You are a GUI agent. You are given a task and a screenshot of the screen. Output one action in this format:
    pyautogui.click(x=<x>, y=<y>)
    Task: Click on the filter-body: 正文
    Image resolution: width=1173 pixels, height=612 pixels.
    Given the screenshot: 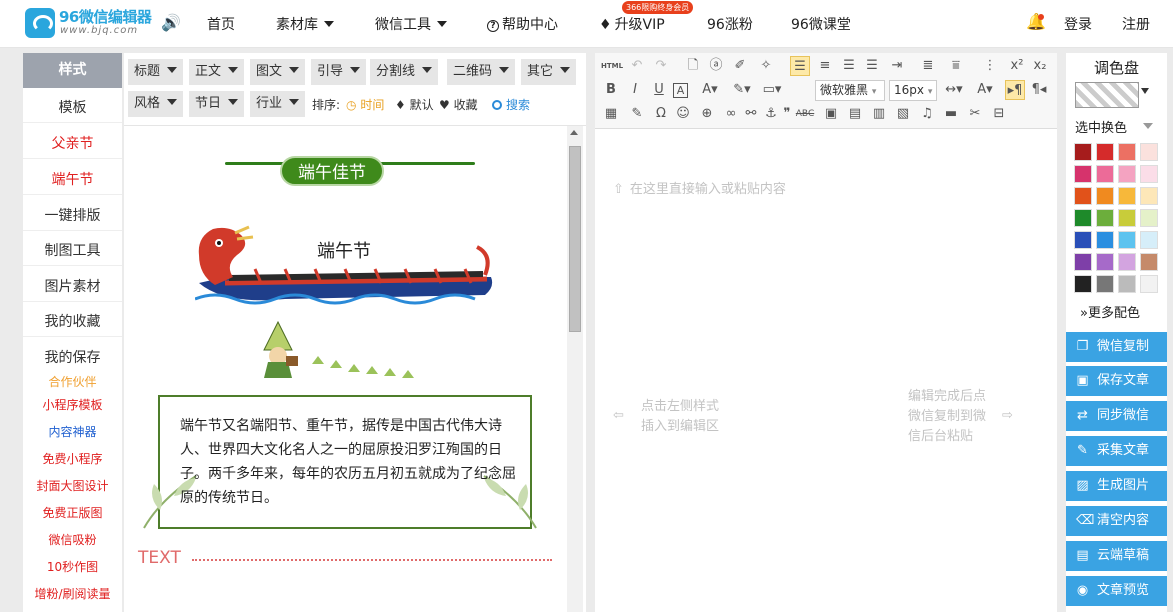 What is the action you would take?
    pyautogui.click(x=217, y=72)
    